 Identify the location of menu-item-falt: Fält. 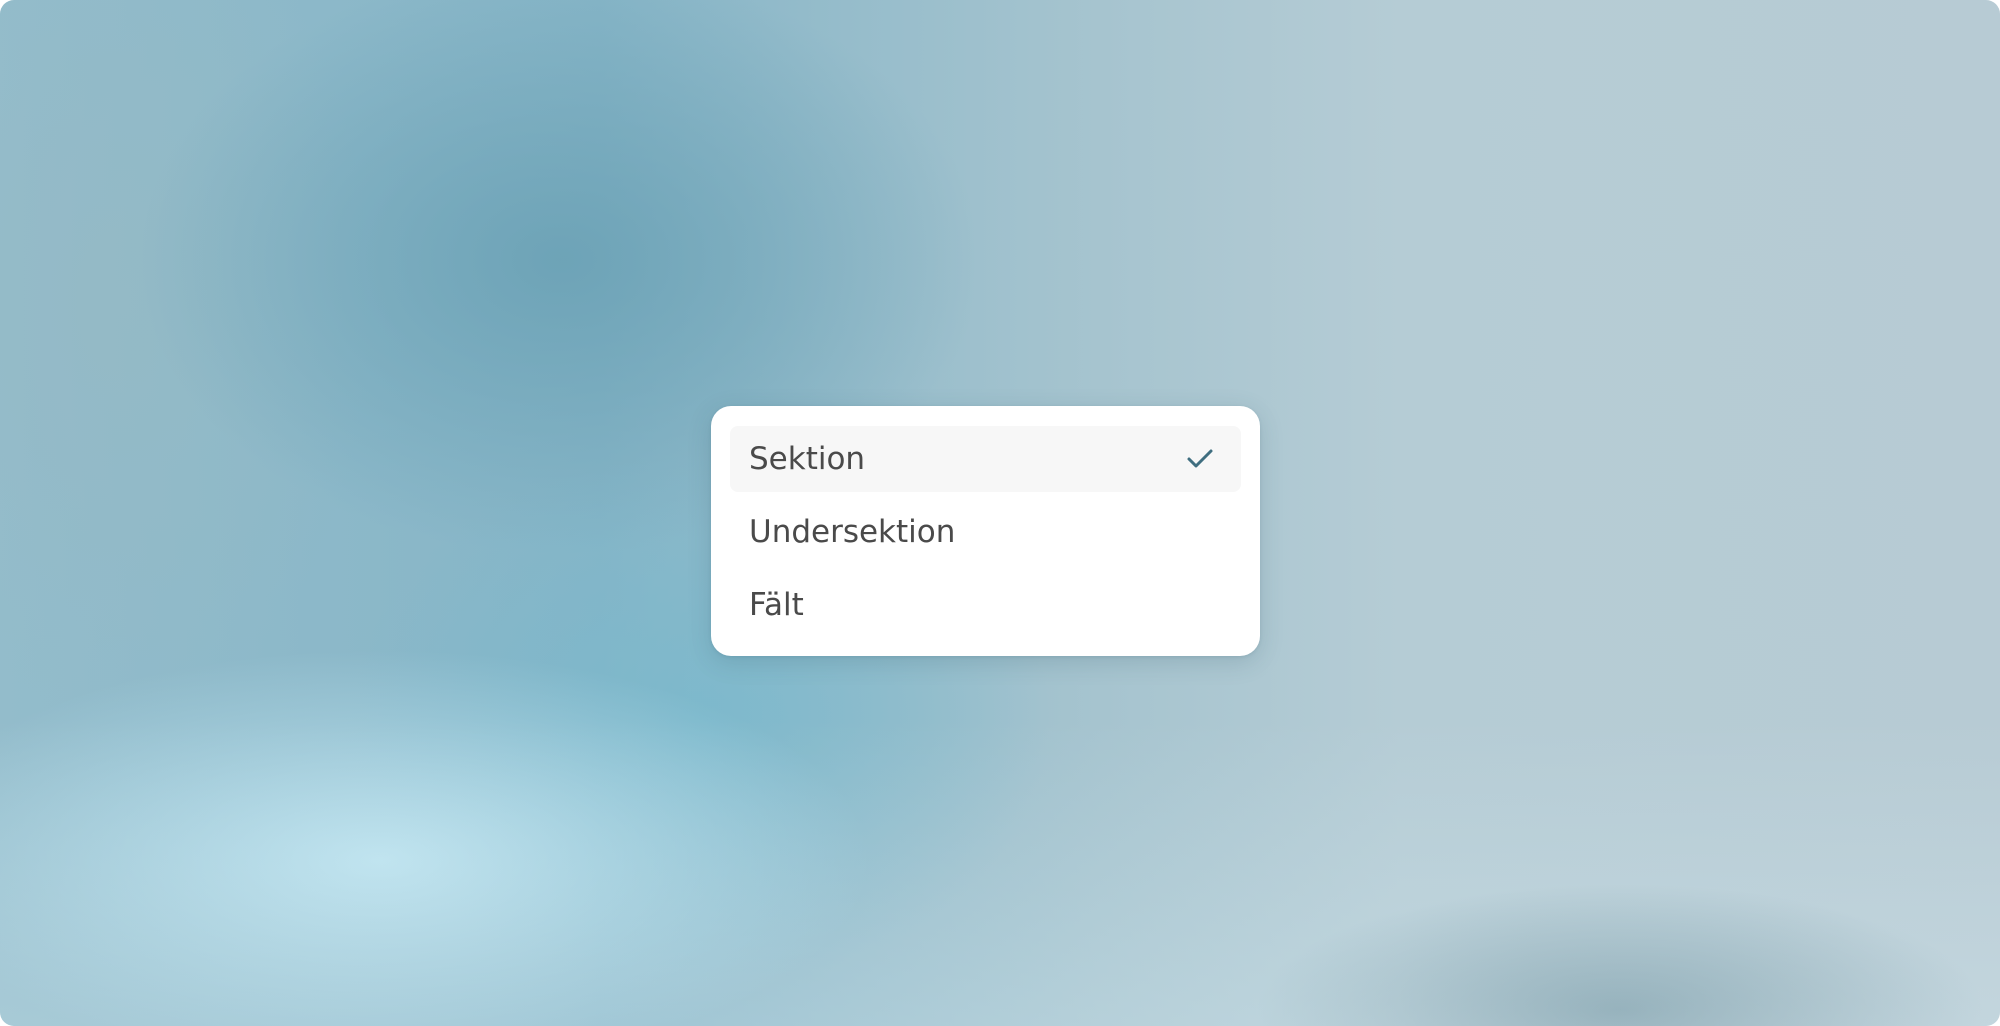
(985, 605).